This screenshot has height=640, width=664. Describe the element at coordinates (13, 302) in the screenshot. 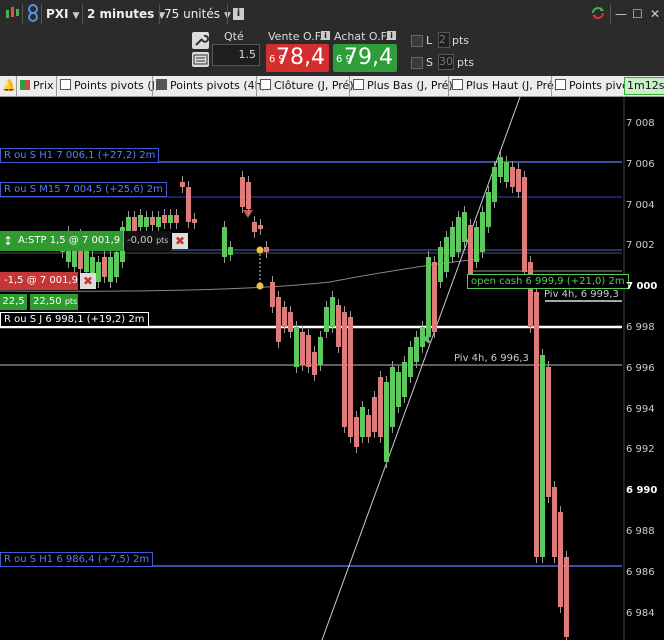

I see `pnl-a: 22,5` at that location.